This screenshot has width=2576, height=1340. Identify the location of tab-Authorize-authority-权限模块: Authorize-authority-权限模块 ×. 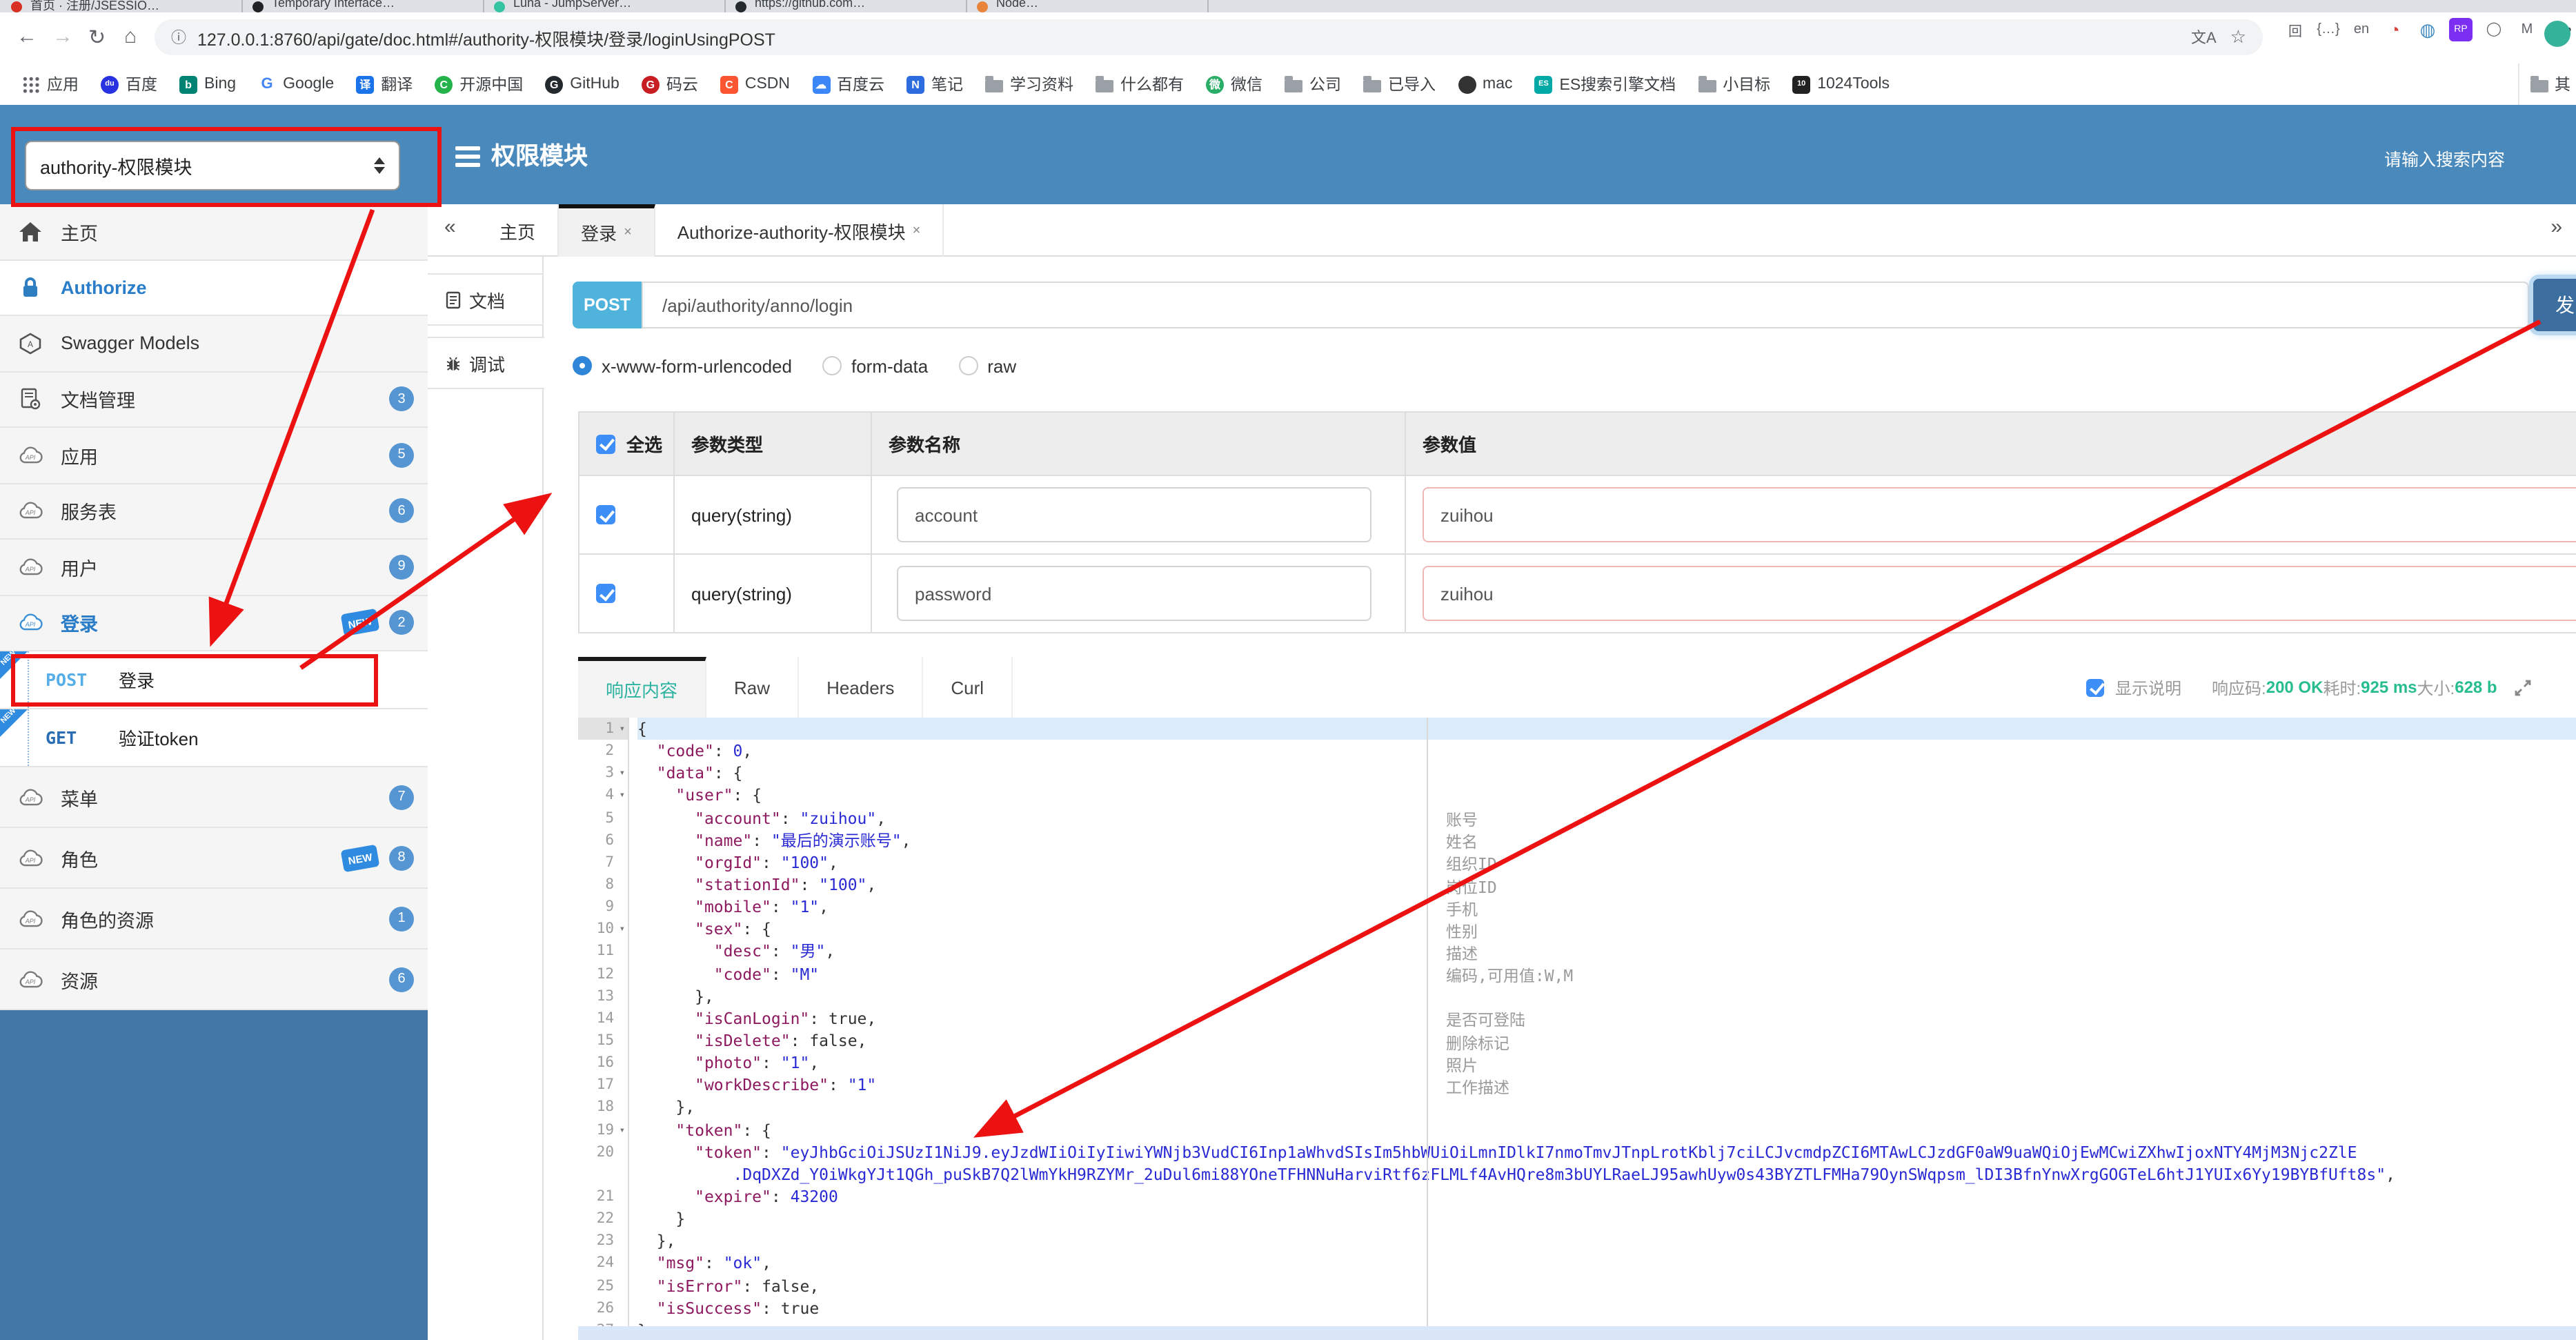
(799, 230).